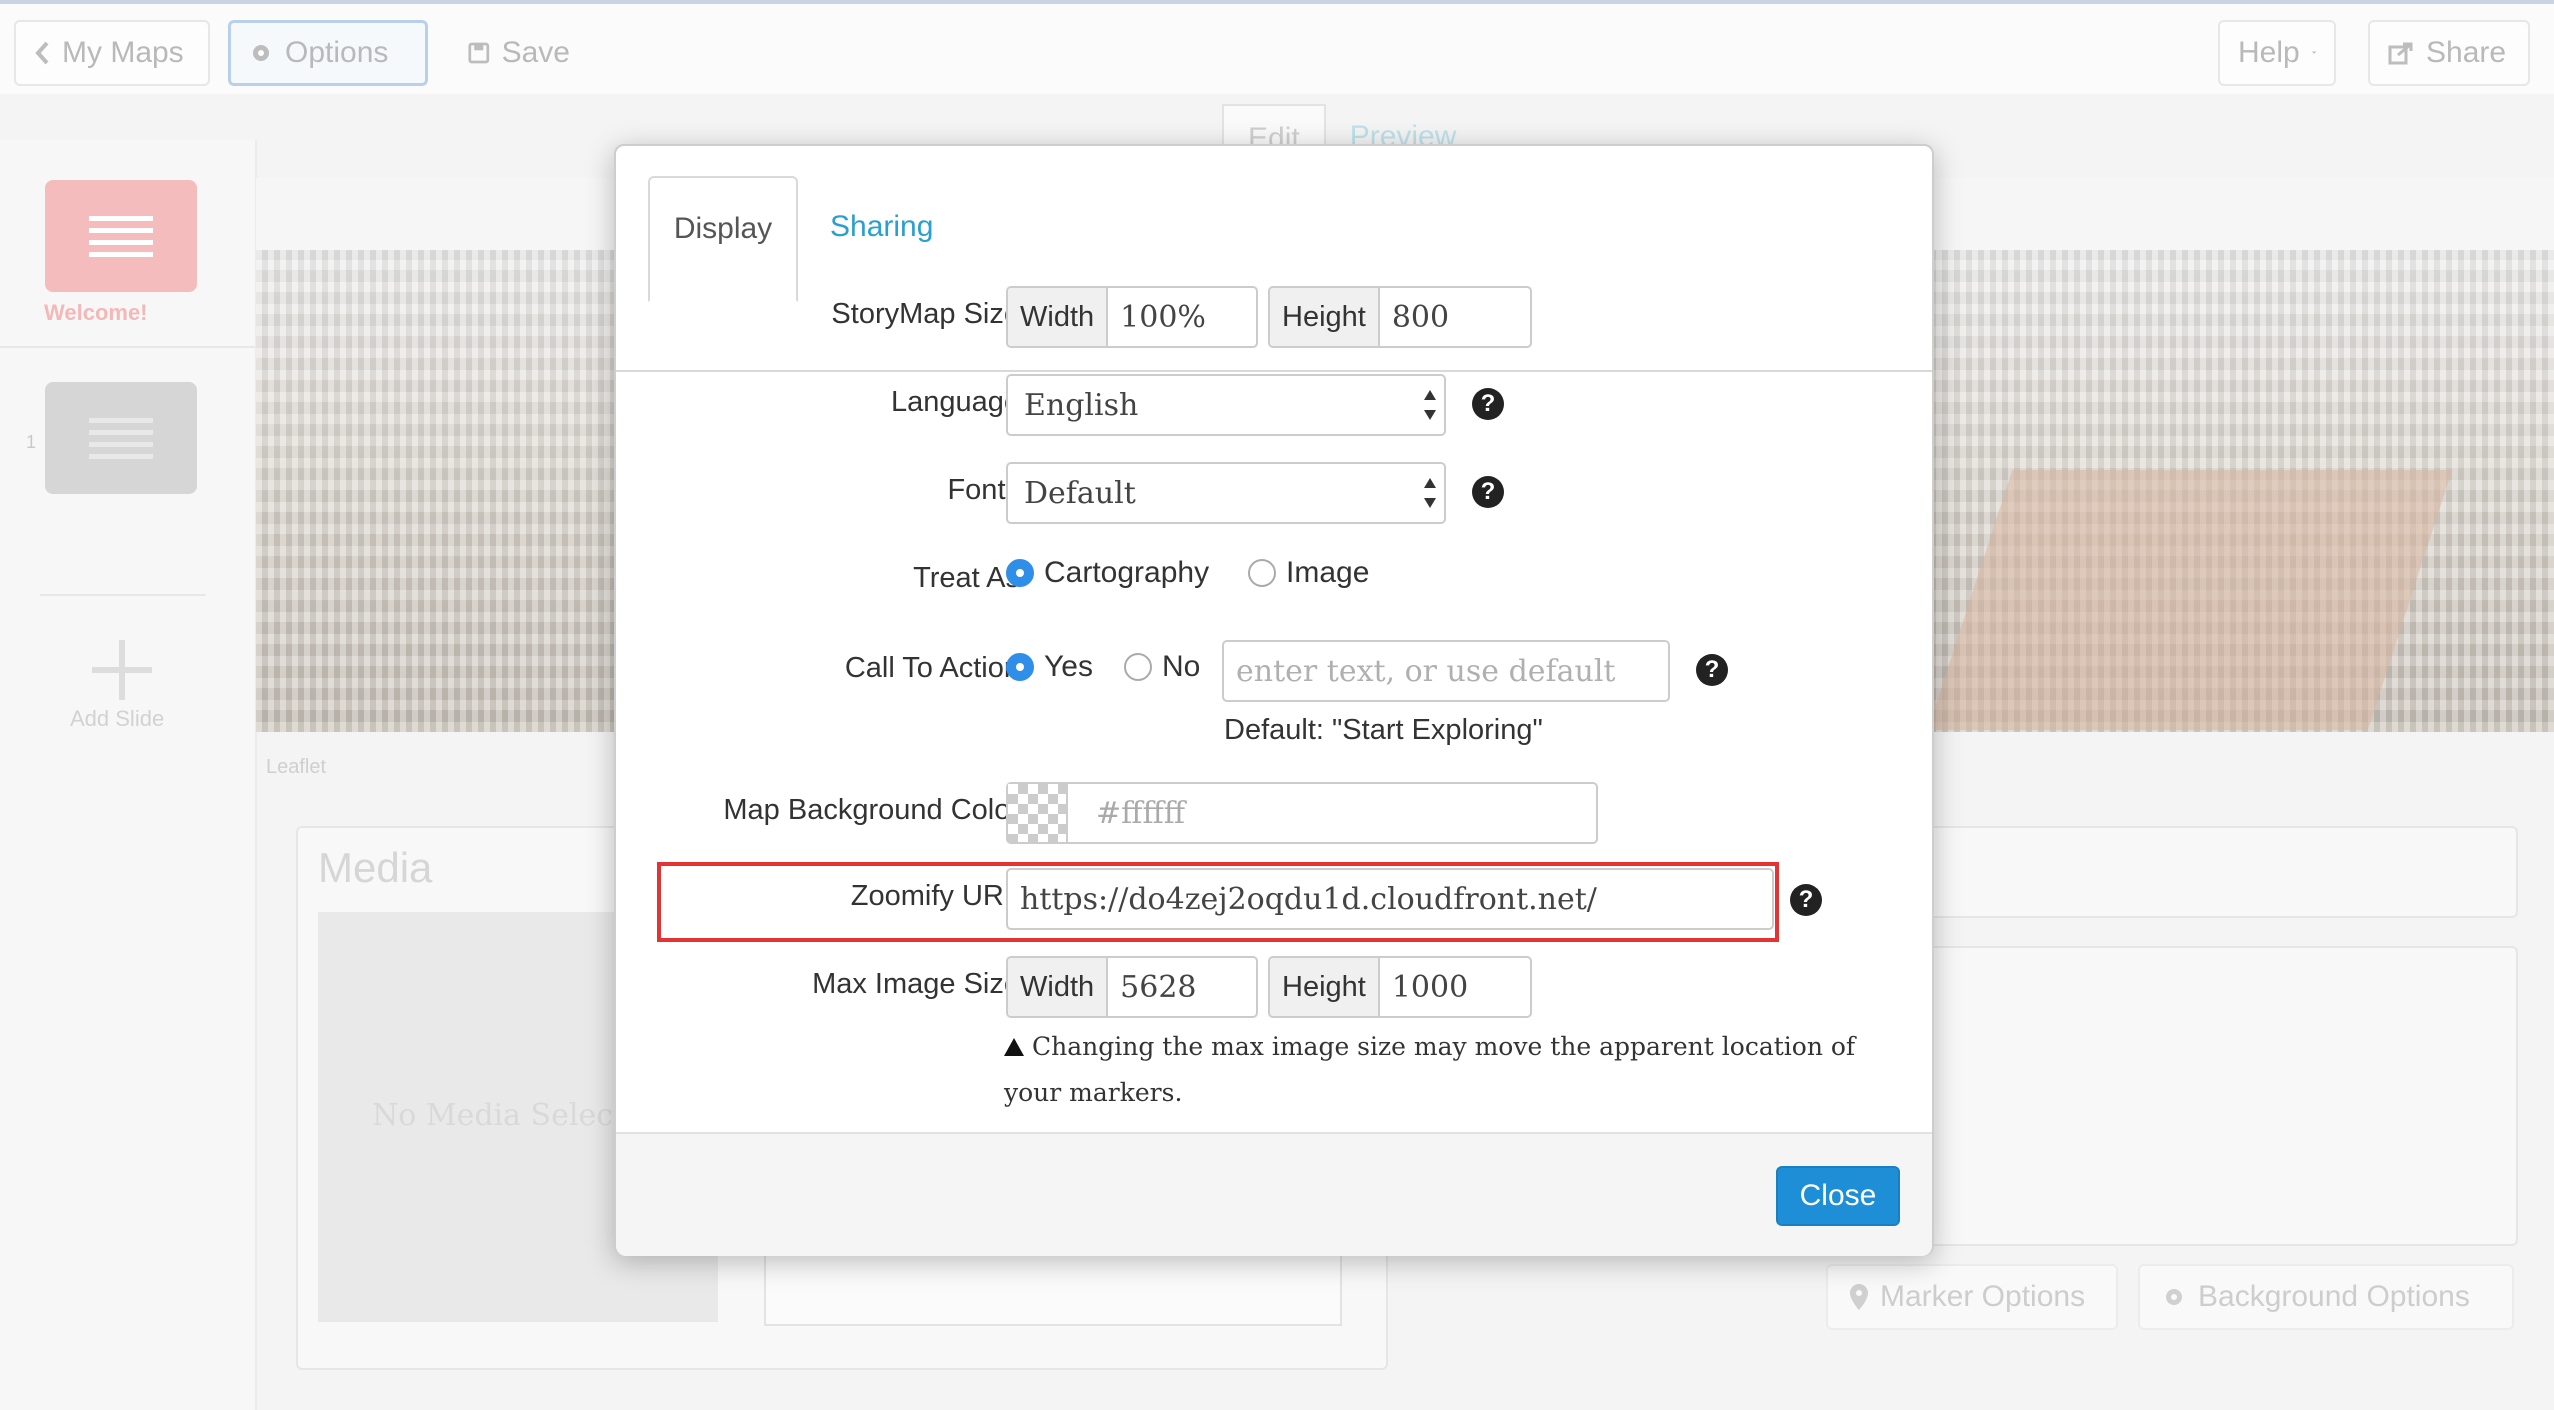 This screenshot has height=1410, width=2554. I want to click on slide-text-area, so click(1053, 1288).